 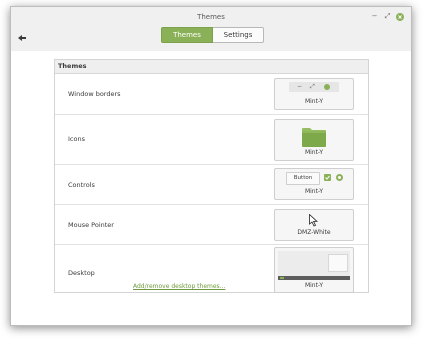 I want to click on mouse-pointer-icon, so click(x=313, y=220).